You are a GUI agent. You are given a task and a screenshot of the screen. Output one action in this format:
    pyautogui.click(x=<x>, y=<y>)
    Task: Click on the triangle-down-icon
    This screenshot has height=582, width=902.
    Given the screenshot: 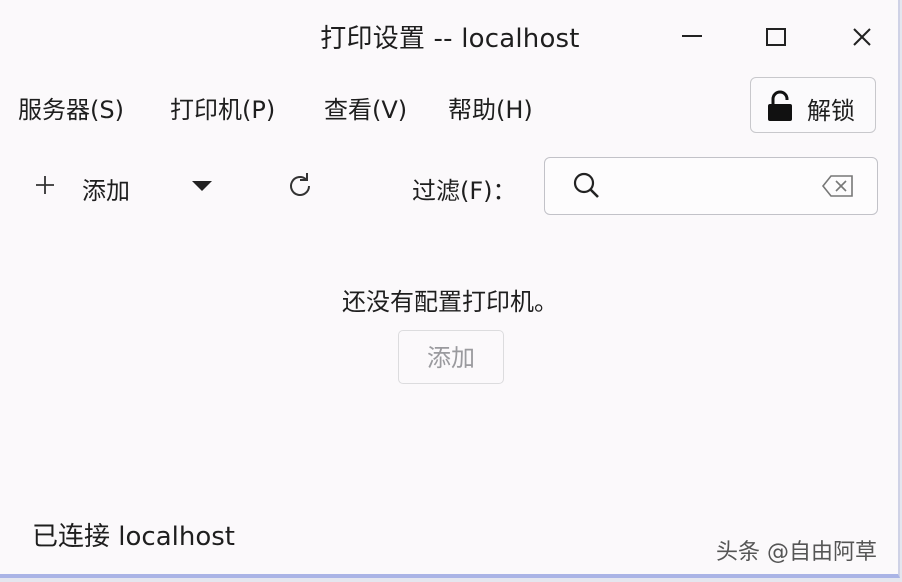 What is the action you would take?
    pyautogui.click(x=202, y=186)
    